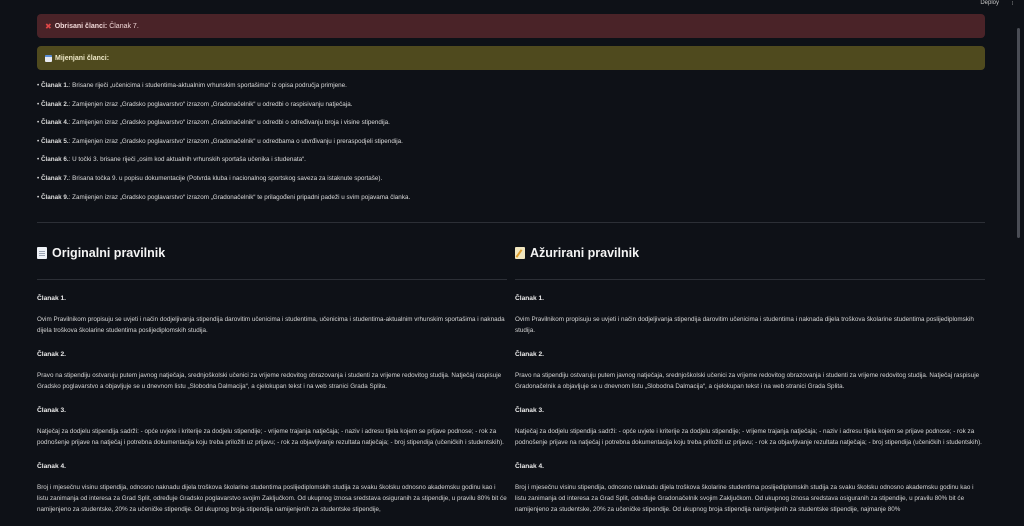 The image size is (1024, 526). I want to click on updated-heading: Ažurirani pravilnik, so click(750, 253).